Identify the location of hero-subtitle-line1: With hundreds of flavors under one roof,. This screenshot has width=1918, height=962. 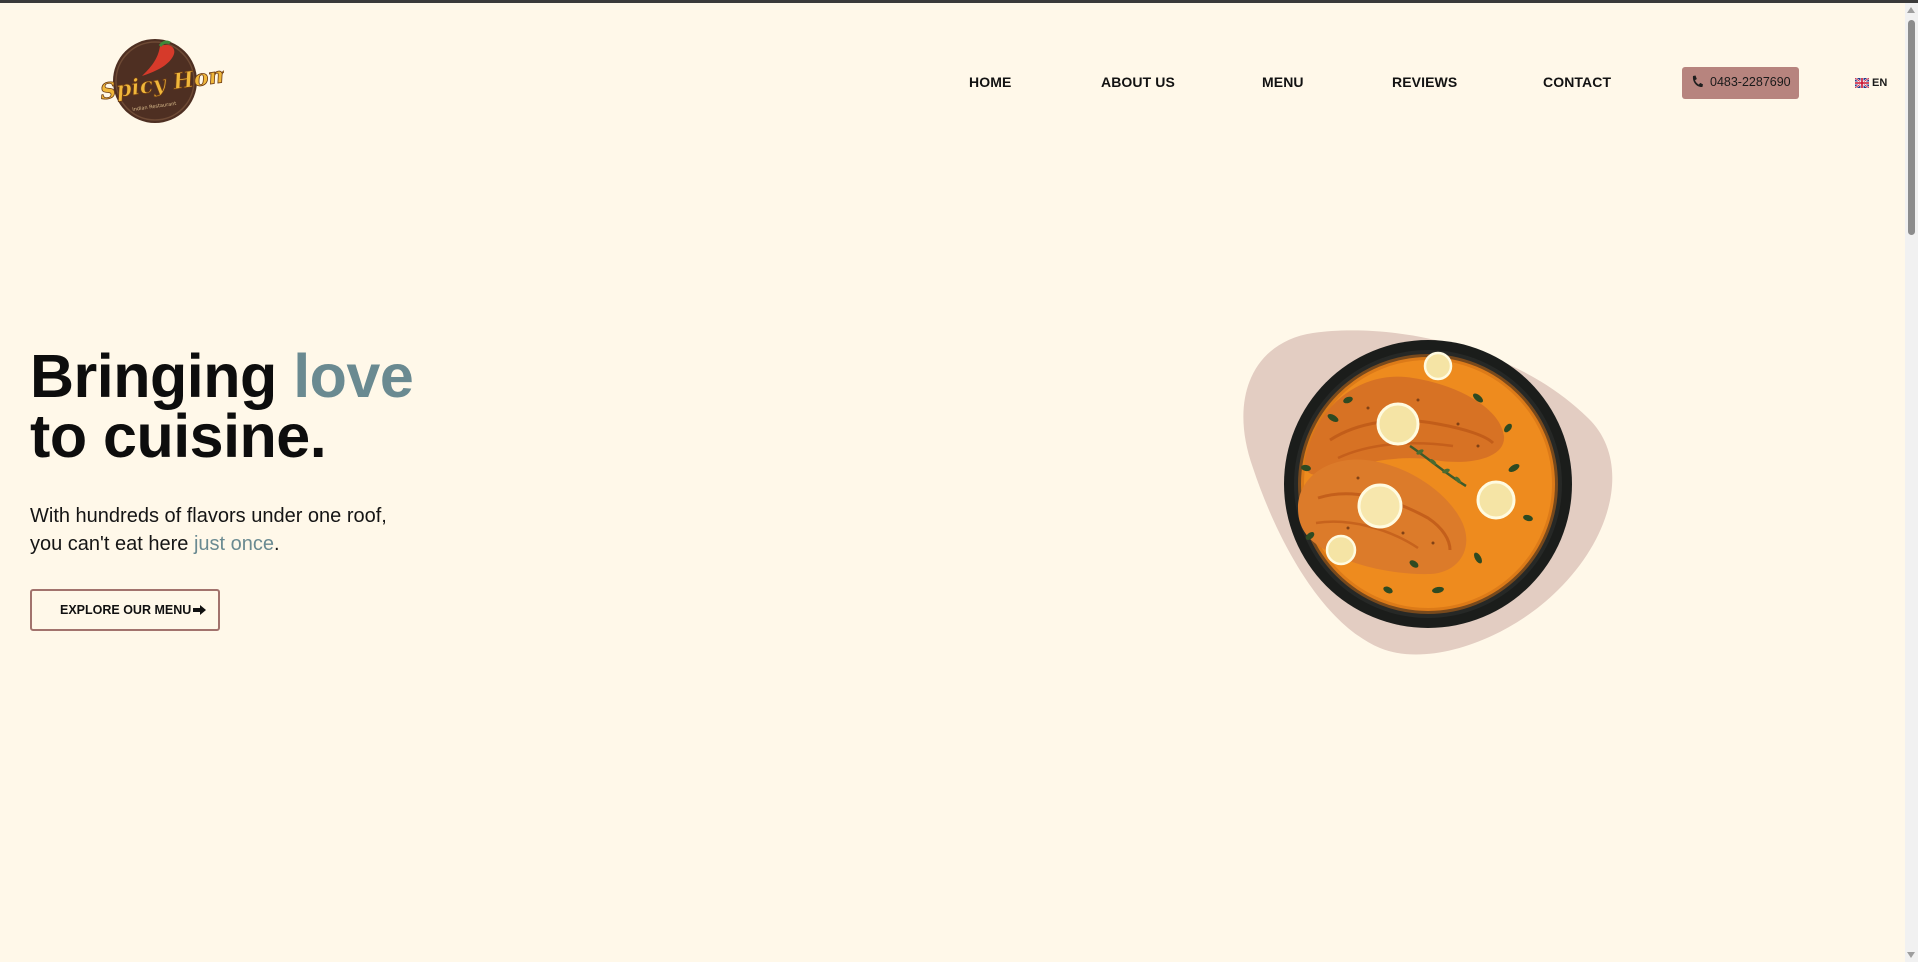
(208, 516).